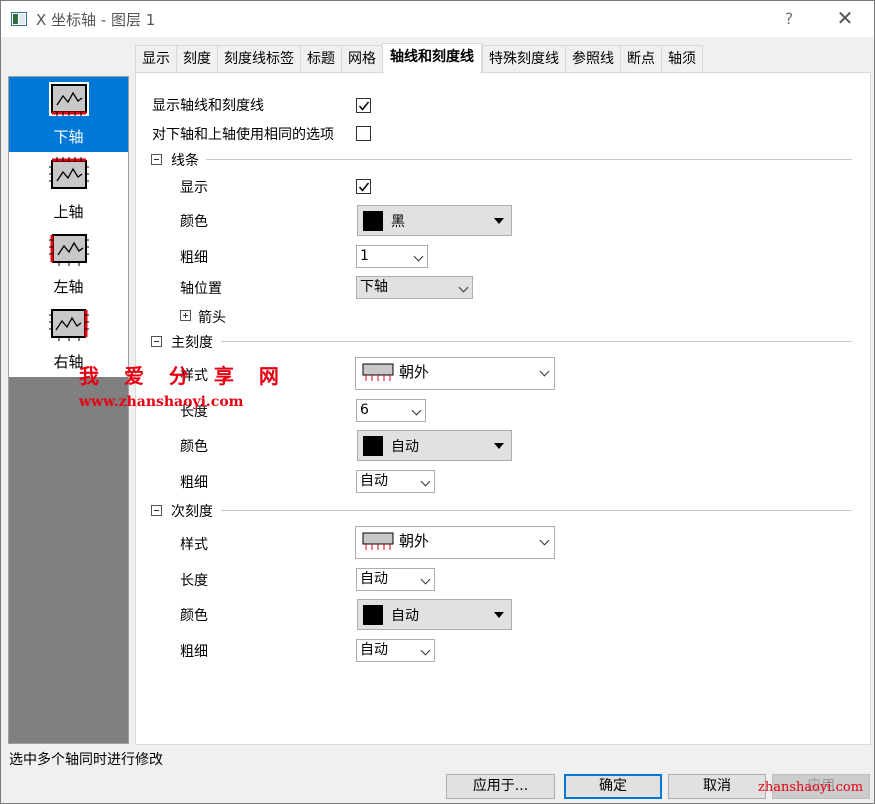  I want to click on tab-line-and-ticks: 轴线和刻度线, so click(432, 58).